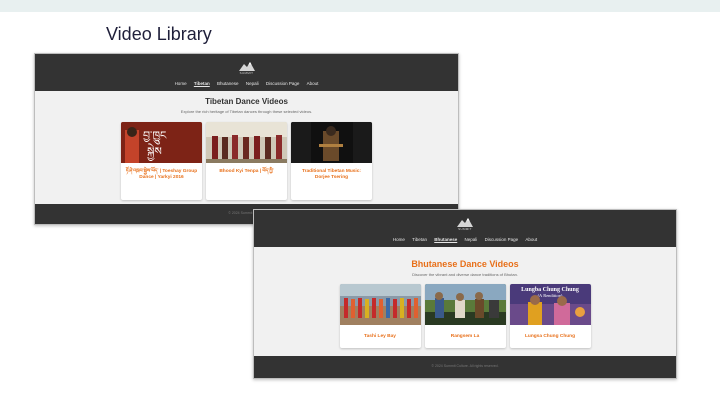 Image resolution: width=720 pixels, height=405 pixels. What do you see at coordinates (360, 6) in the screenshot?
I see `top-band` at bounding box center [360, 6].